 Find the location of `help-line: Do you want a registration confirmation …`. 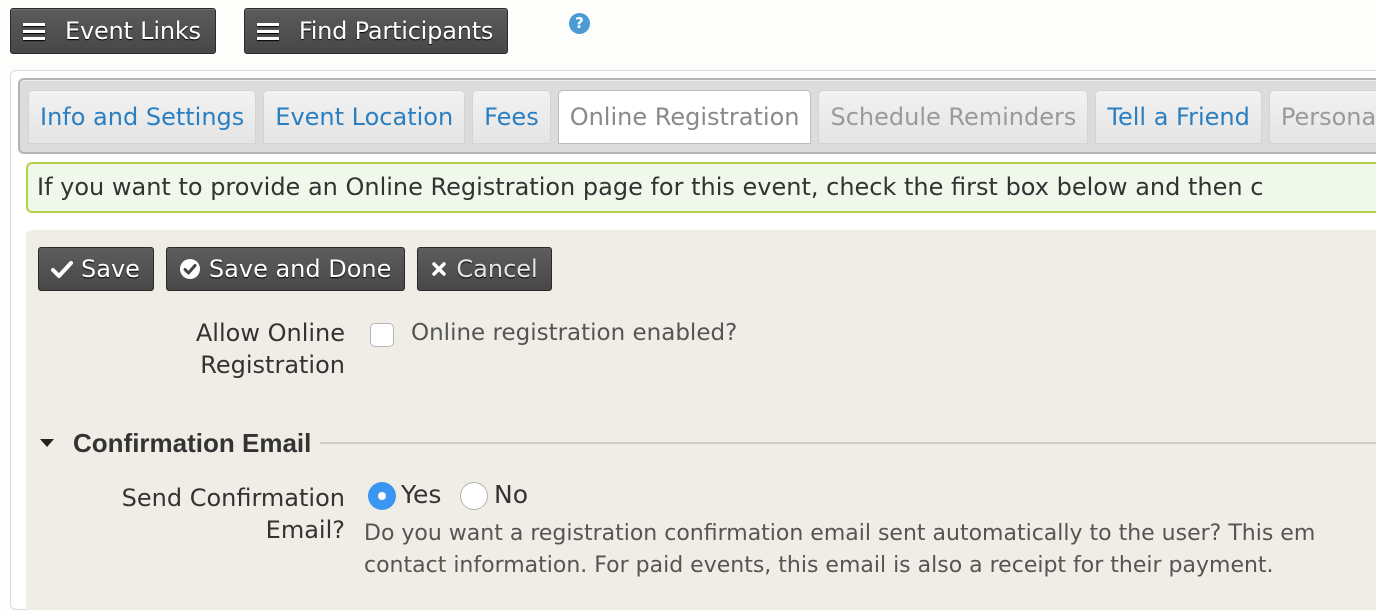

help-line: Do you want a registration confirmation … is located at coordinates (840, 533).